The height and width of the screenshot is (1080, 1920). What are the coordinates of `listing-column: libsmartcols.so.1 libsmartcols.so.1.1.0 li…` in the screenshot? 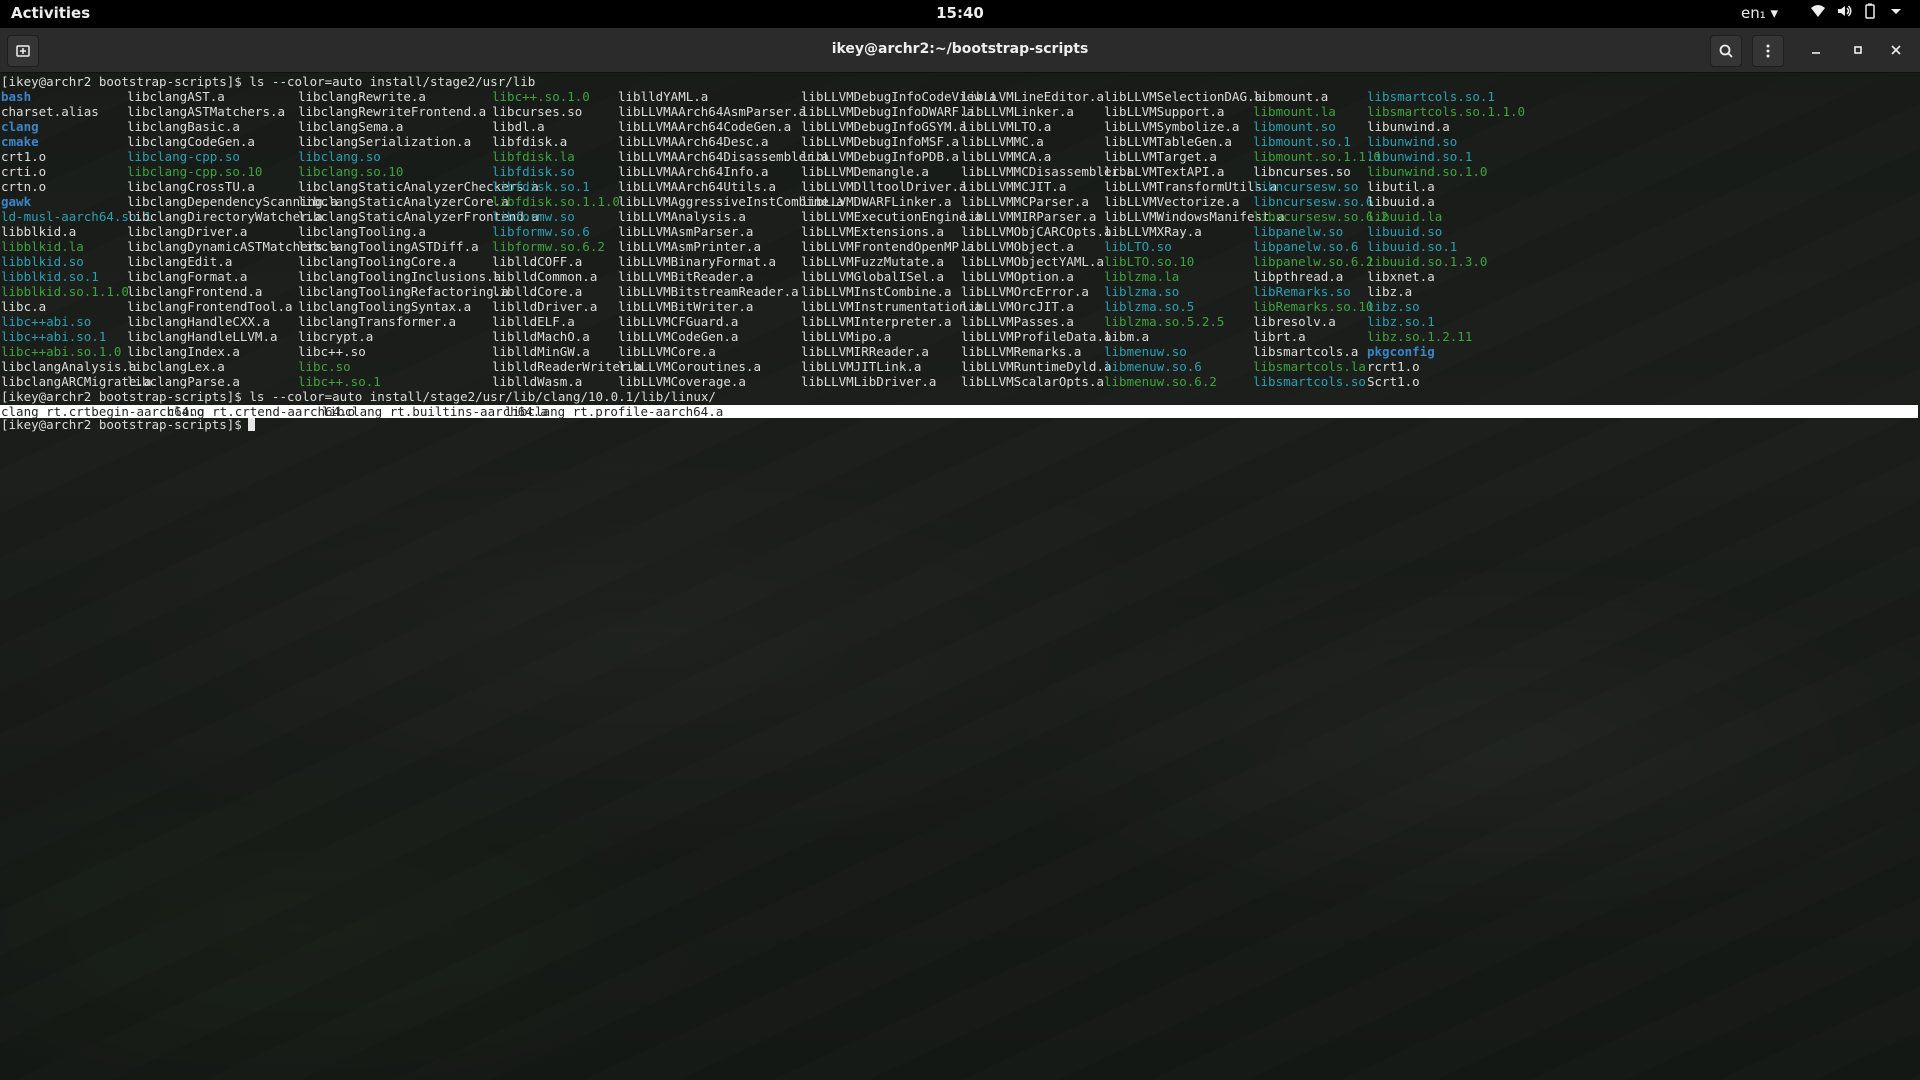 It's located at (1446, 239).